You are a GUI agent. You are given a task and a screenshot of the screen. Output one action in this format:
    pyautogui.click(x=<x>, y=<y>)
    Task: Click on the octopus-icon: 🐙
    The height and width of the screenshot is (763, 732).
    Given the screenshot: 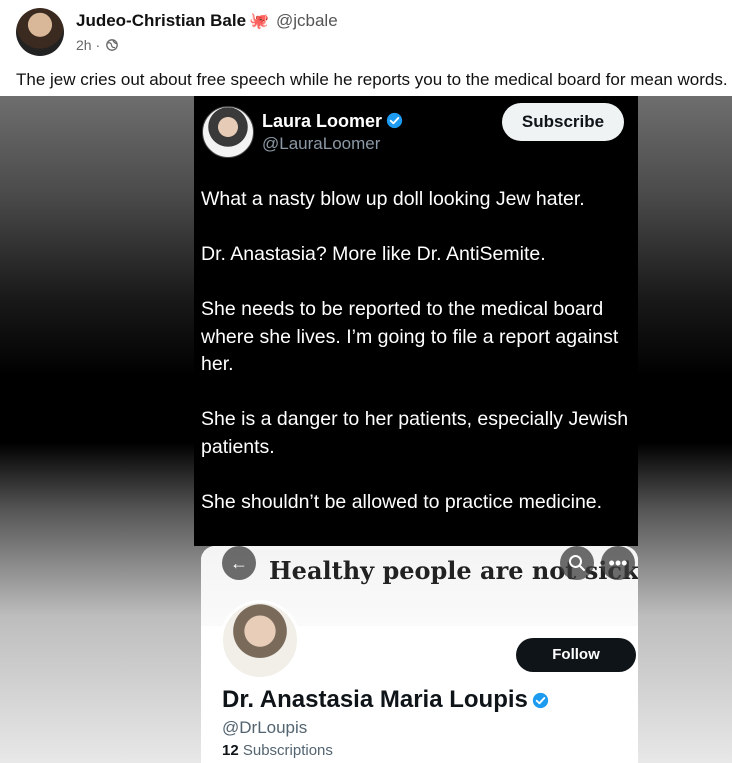 What is the action you would take?
    pyautogui.click(x=259, y=21)
    